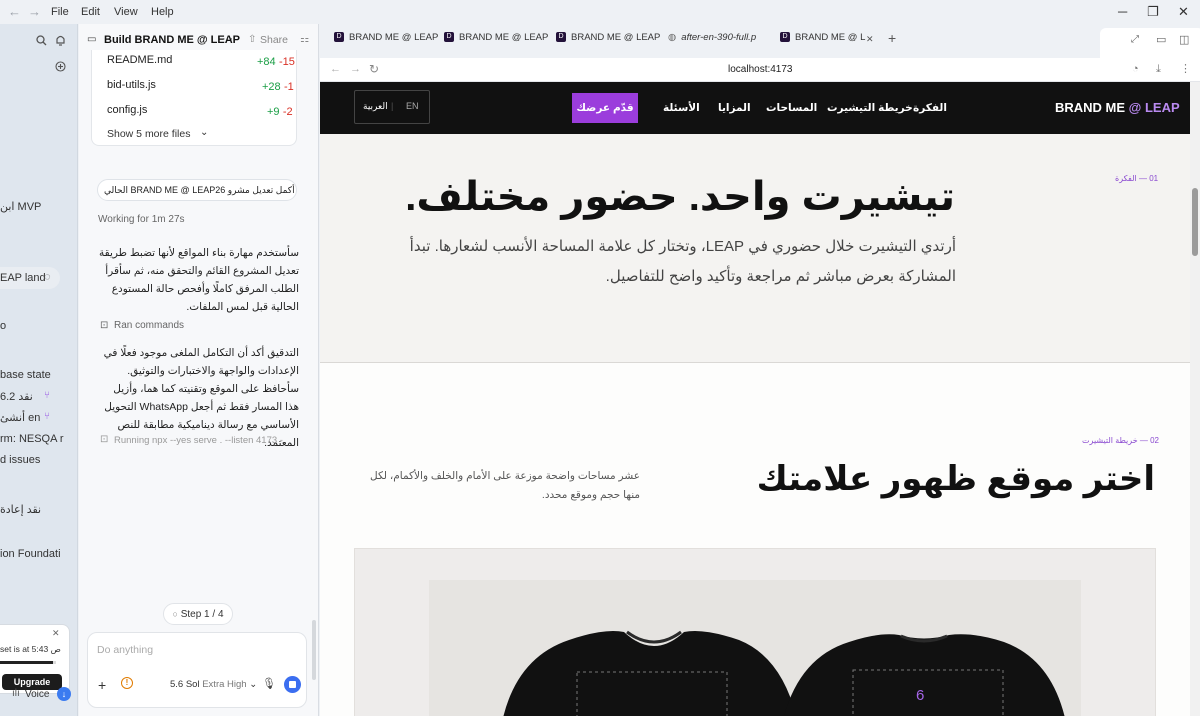 This screenshot has width=1200, height=716. I want to click on menu-file: File, so click(60, 12).